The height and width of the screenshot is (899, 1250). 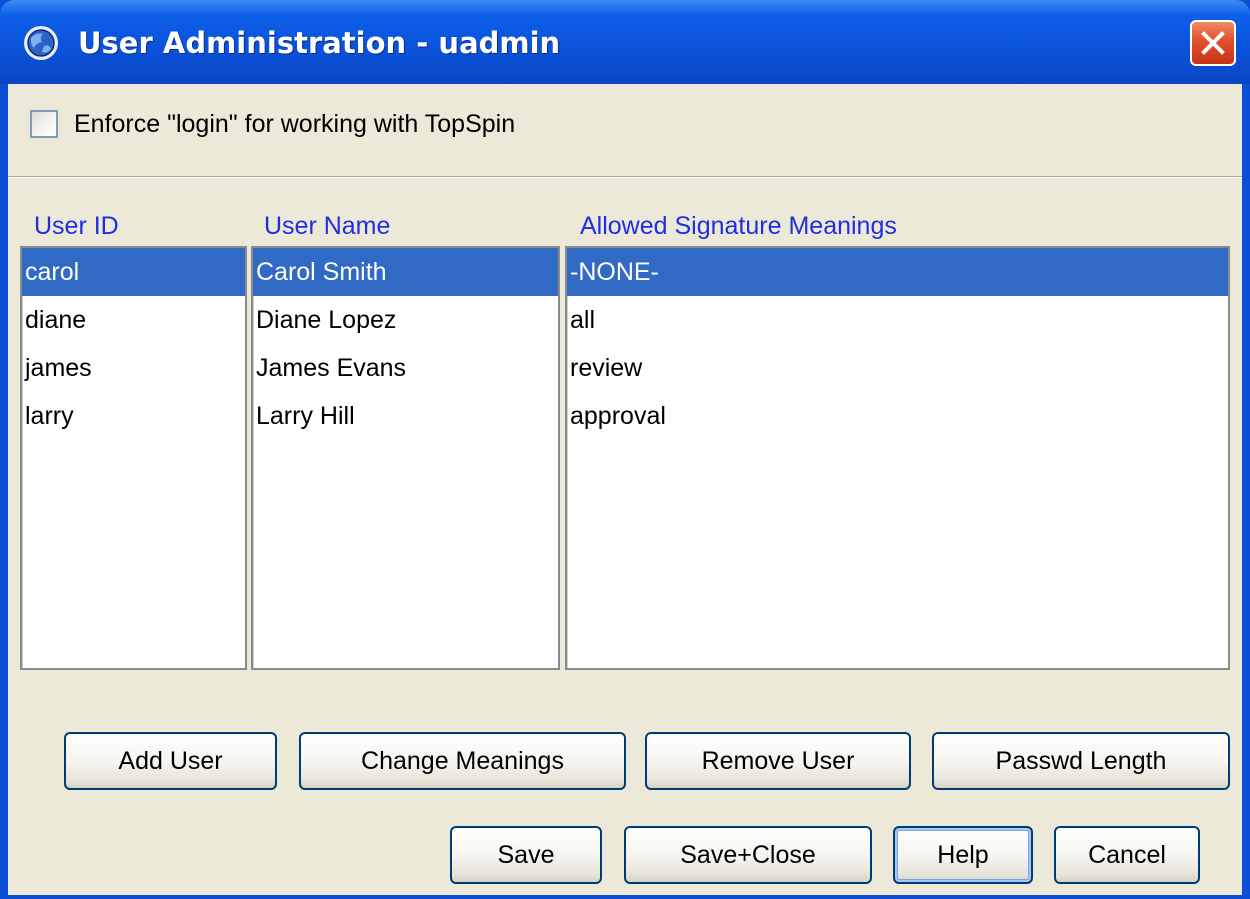 I want to click on close-icon, so click(x=1213, y=43).